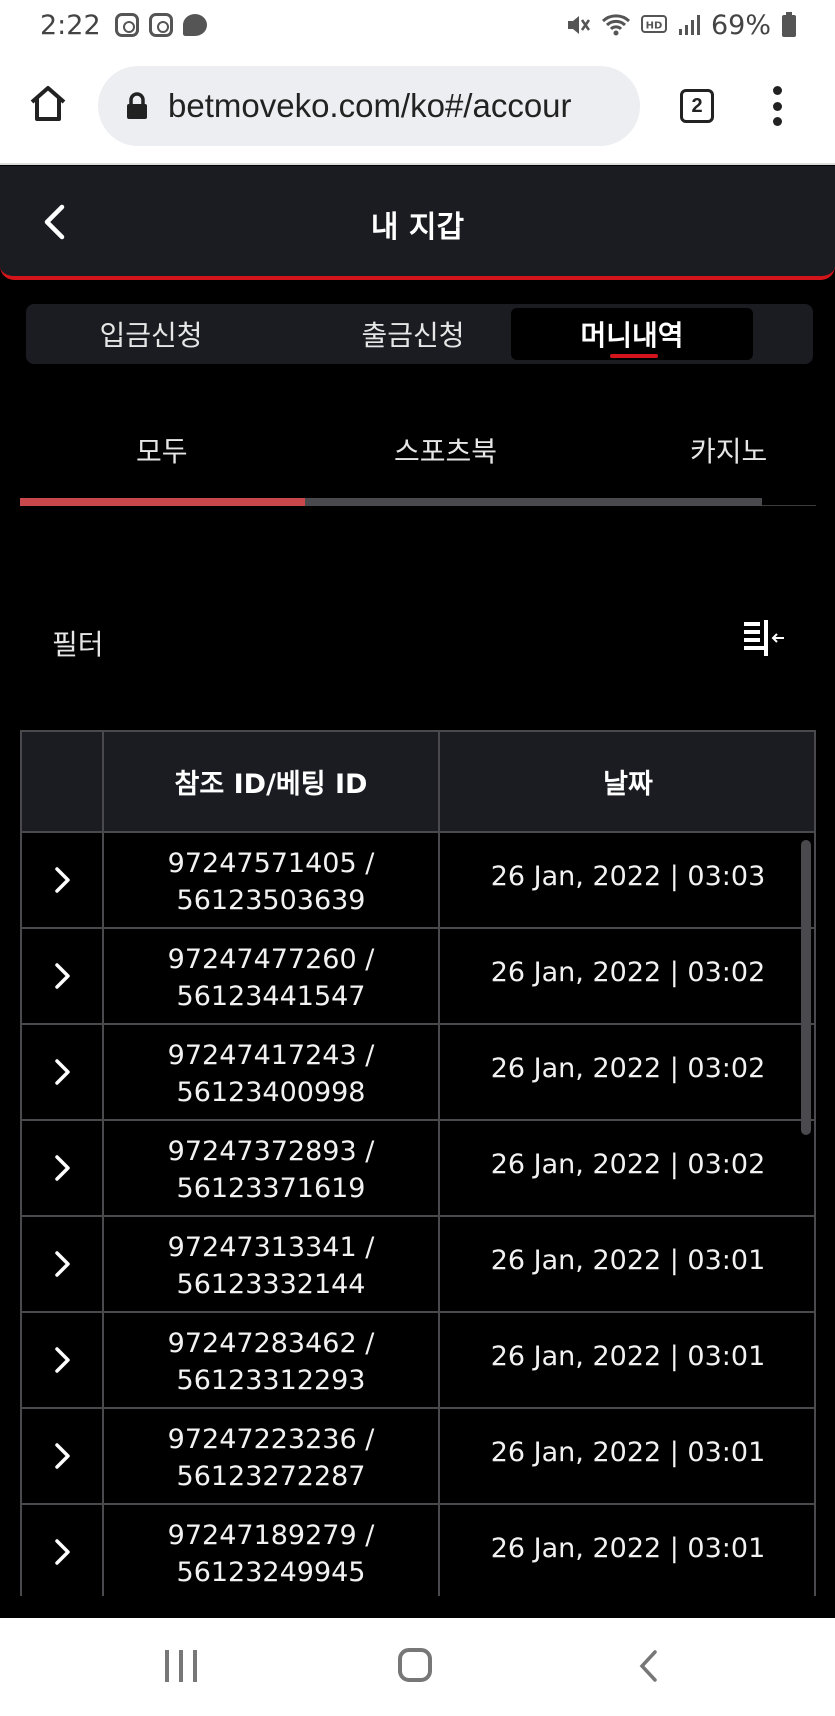 Image resolution: width=835 pixels, height=1716 pixels. I want to click on ref-bet-id-cell: 97247223236 / 56123272287, so click(271, 1458).